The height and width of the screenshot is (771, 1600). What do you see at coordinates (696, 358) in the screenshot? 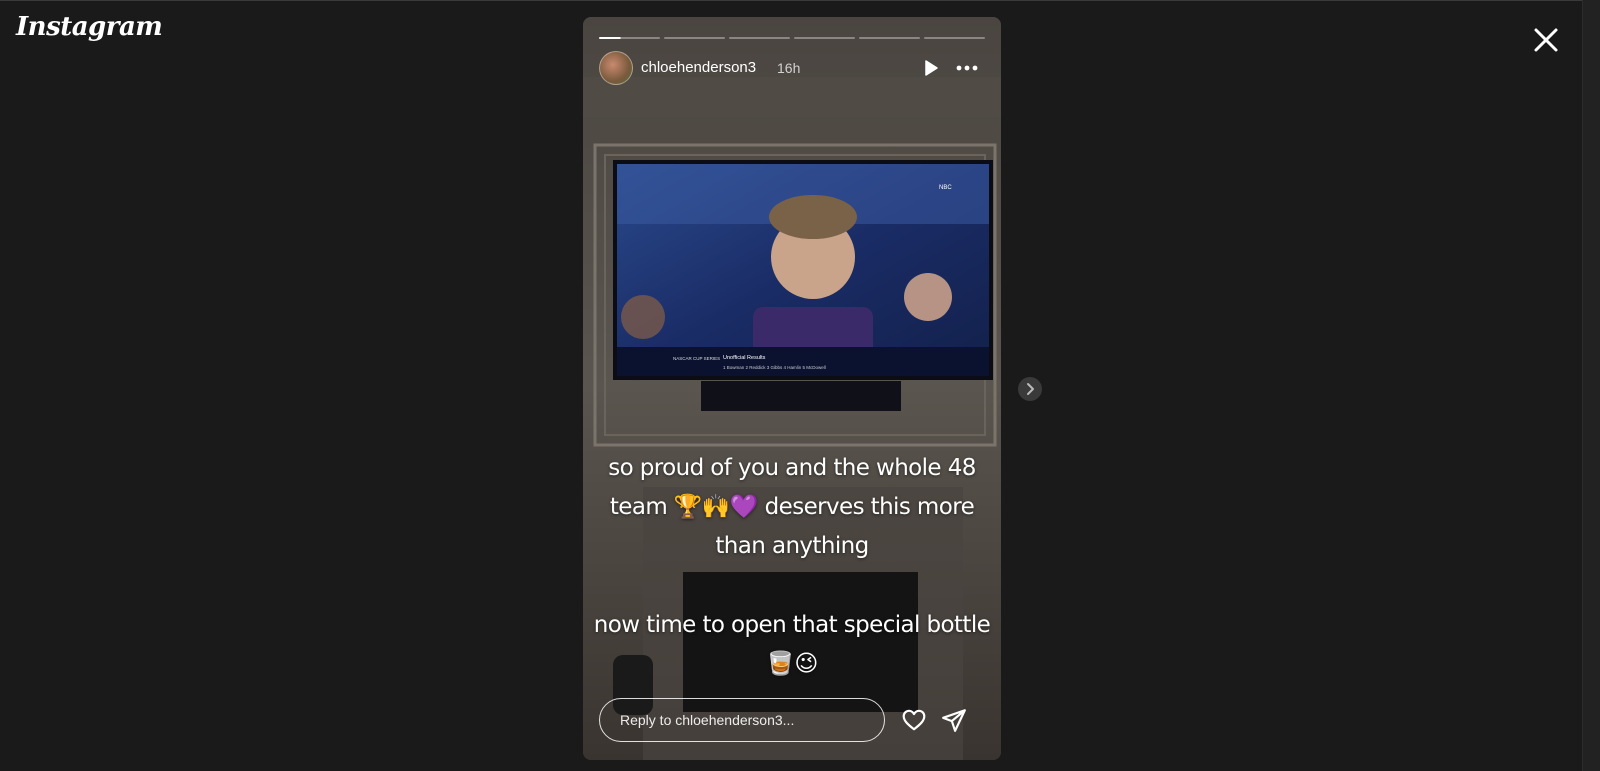
I see `tv-series-label: NASCAR CUP SERIES` at bounding box center [696, 358].